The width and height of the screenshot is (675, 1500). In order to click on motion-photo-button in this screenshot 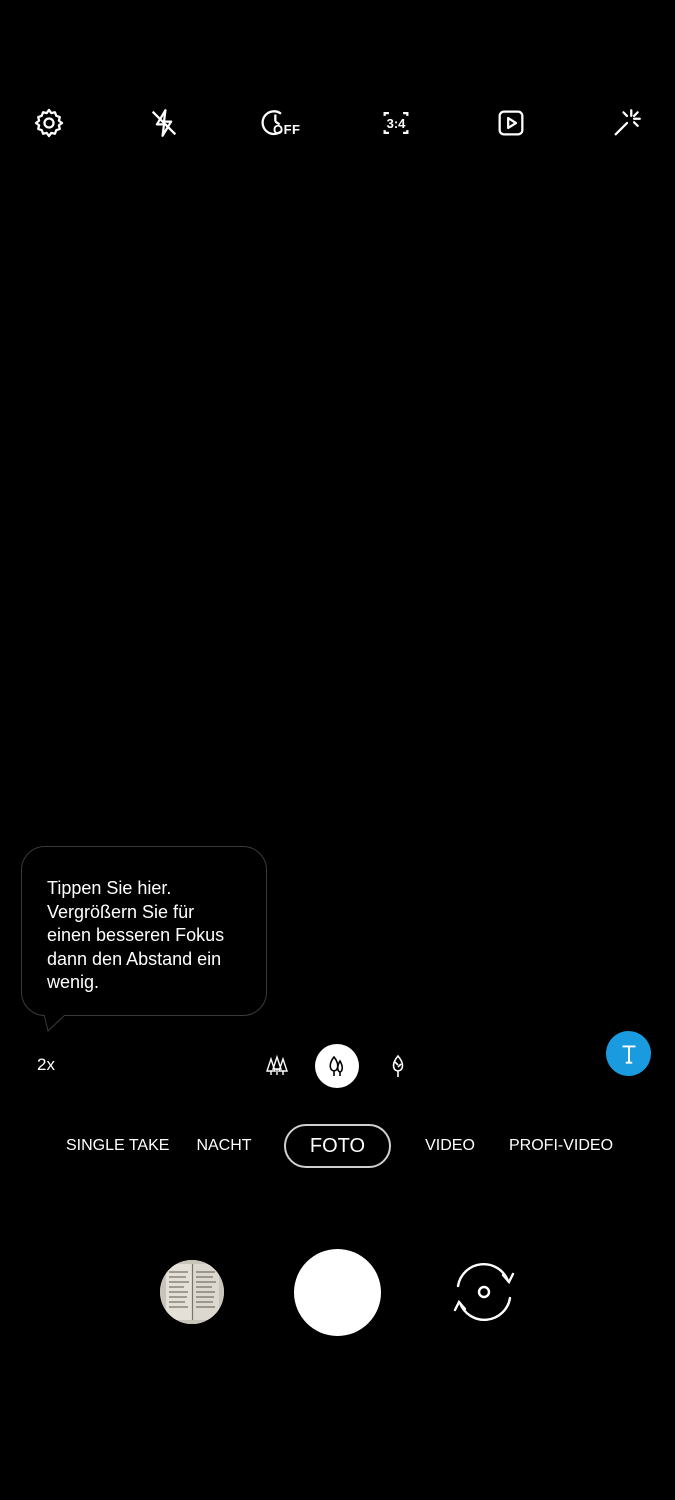, I will do `click(511, 123)`.